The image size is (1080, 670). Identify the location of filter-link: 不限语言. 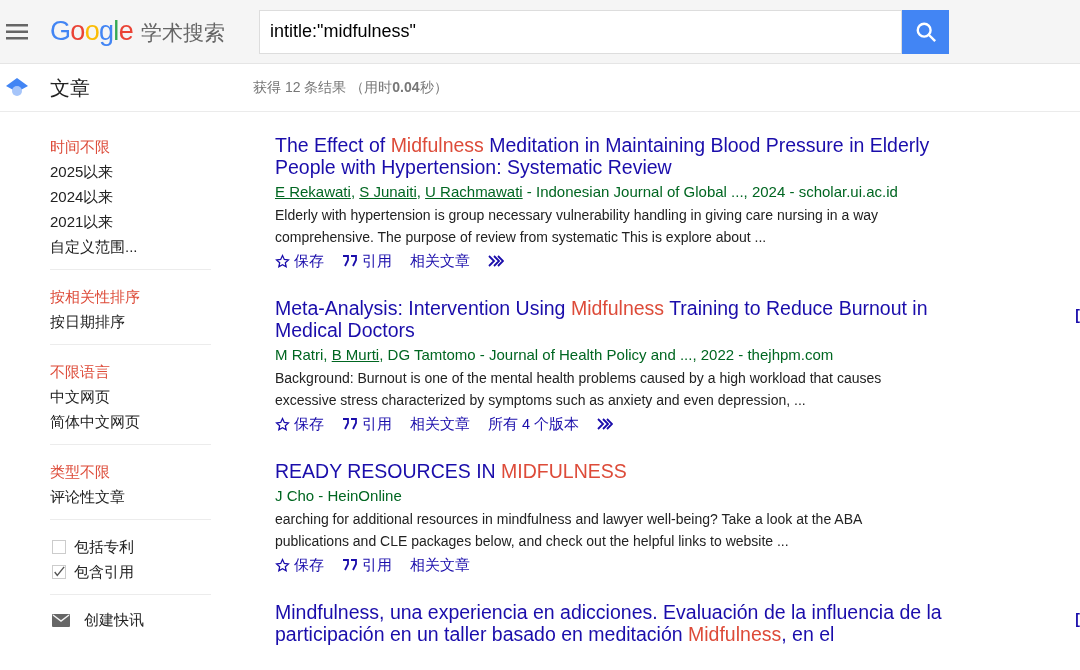
(130, 371).